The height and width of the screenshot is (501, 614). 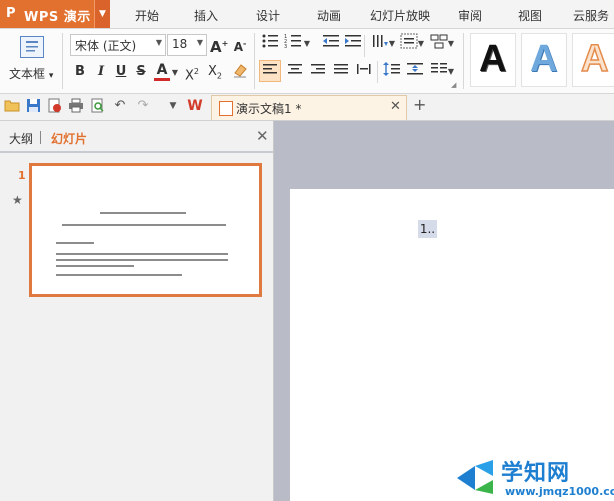 What do you see at coordinates (268, 15) in the screenshot?
I see `tab-design: 设计` at bounding box center [268, 15].